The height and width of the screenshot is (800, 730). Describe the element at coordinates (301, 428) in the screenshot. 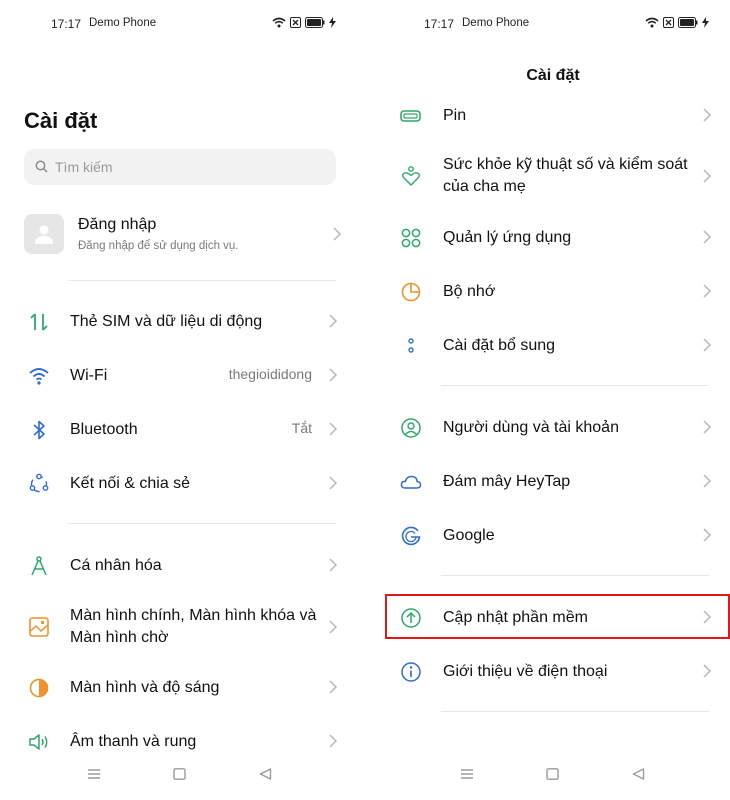

I see `settings-item-value: Tắt` at that location.